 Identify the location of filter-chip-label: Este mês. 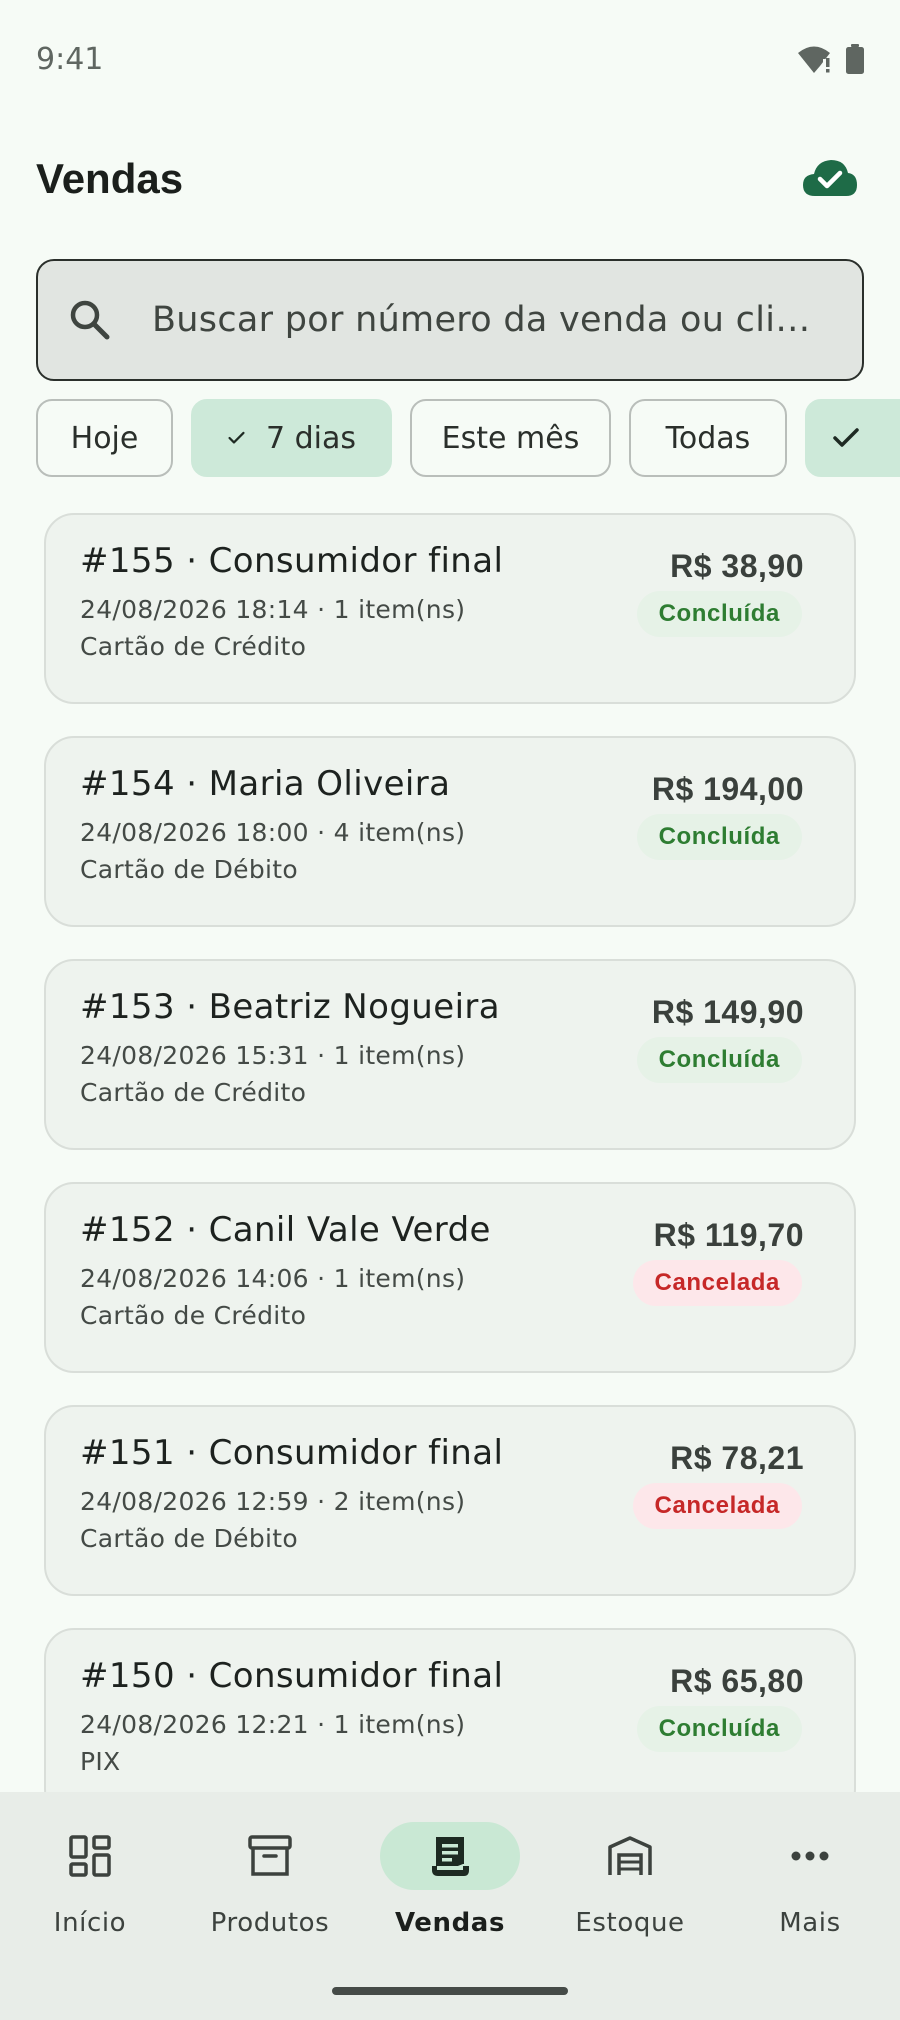
(510, 438).